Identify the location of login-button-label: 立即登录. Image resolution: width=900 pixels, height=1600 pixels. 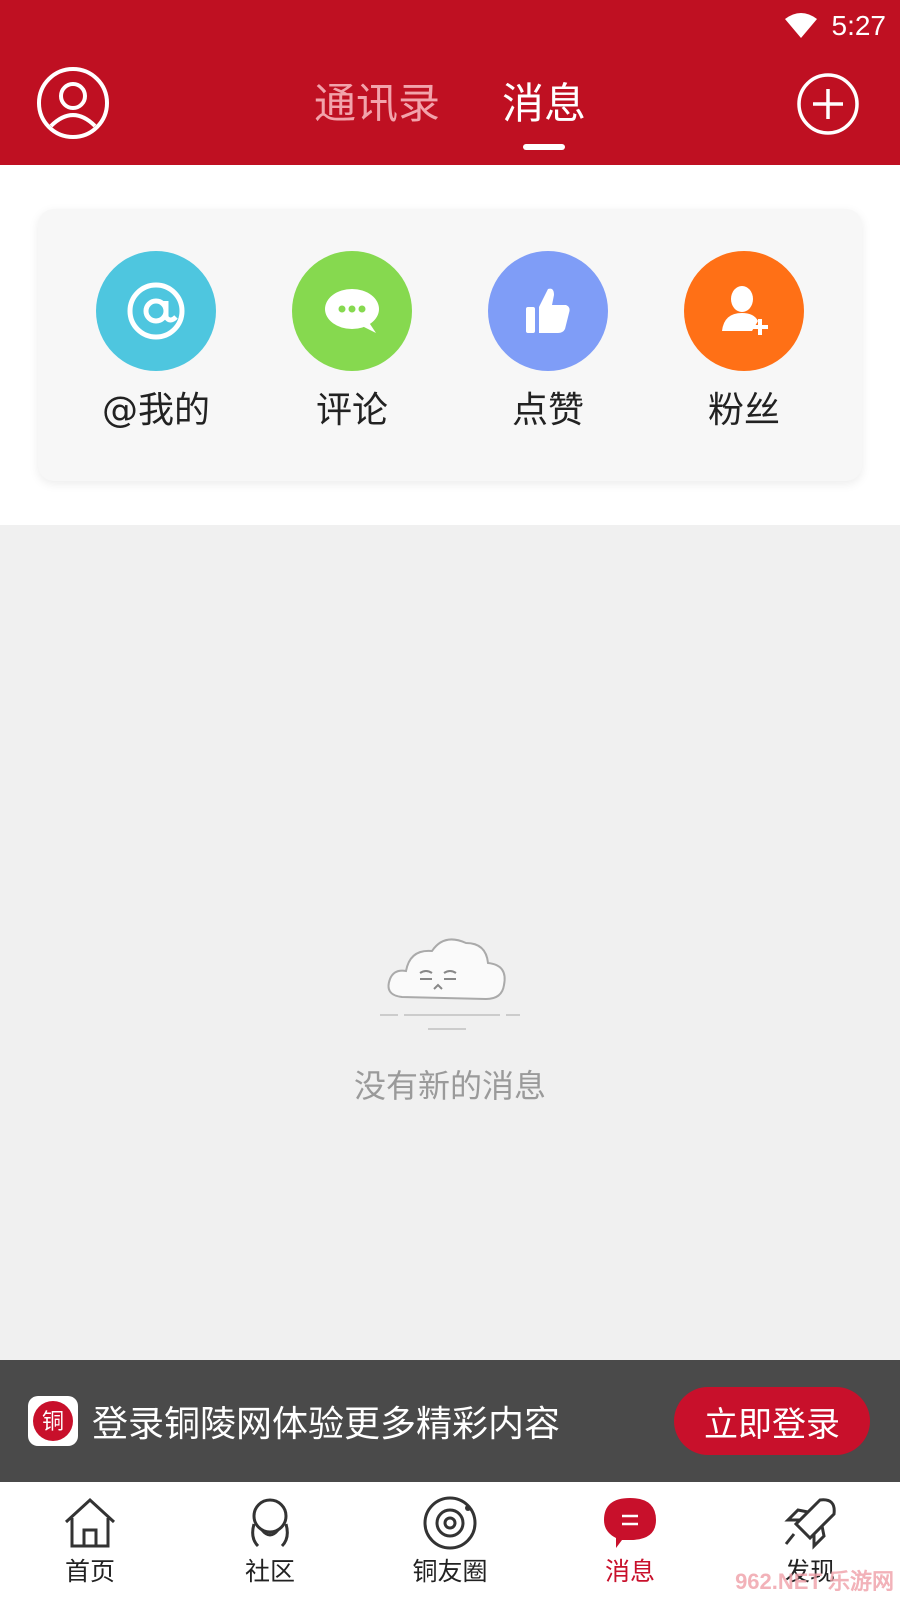
(772, 1424).